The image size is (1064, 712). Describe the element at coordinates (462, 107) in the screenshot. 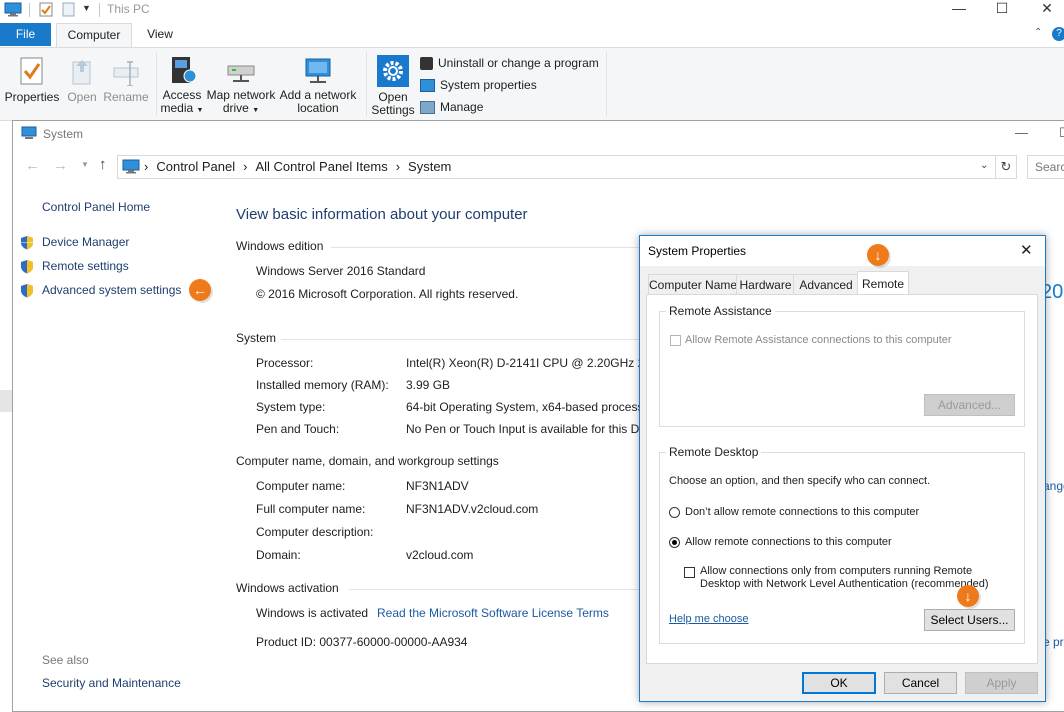

I see `manage-label: Manage` at that location.